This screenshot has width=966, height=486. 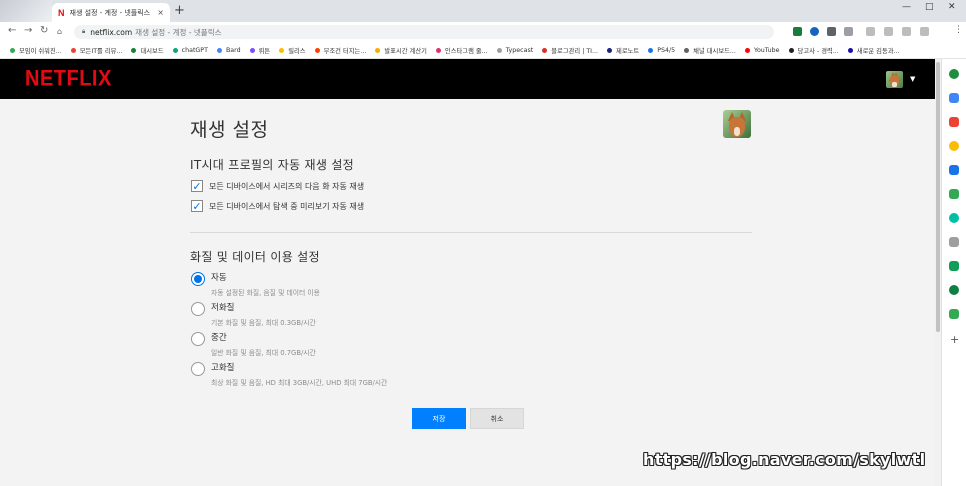 What do you see at coordinates (906, 7) in the screenshot?
I see `minimize-button: —` at bounding box center [906, 7].